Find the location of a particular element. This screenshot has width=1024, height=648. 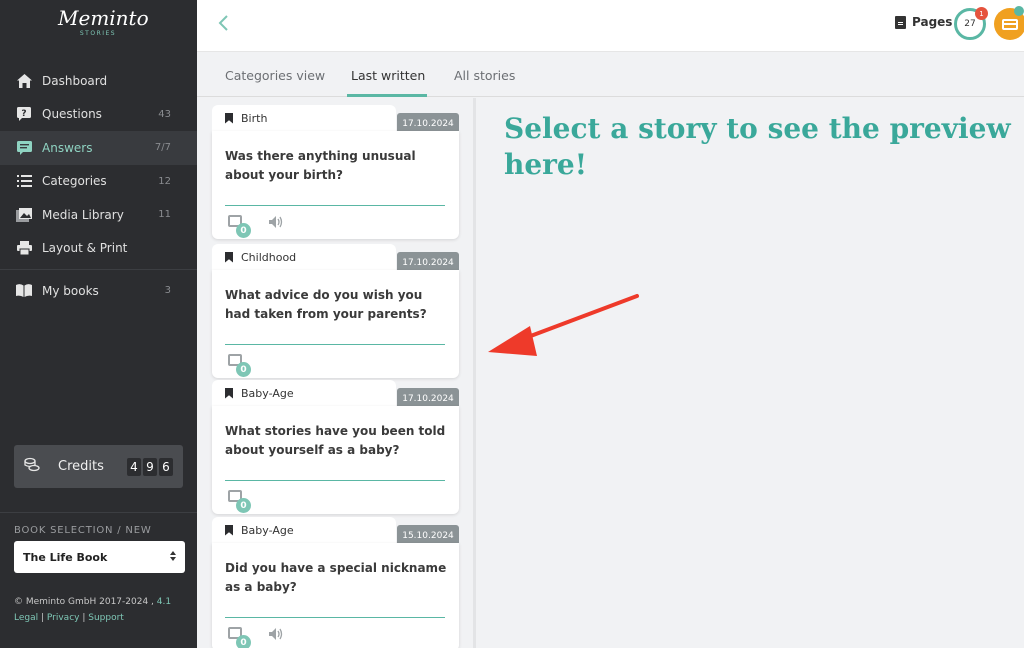

sidebar-item-categories: Categories 12 is located at coordinates (98, 182).